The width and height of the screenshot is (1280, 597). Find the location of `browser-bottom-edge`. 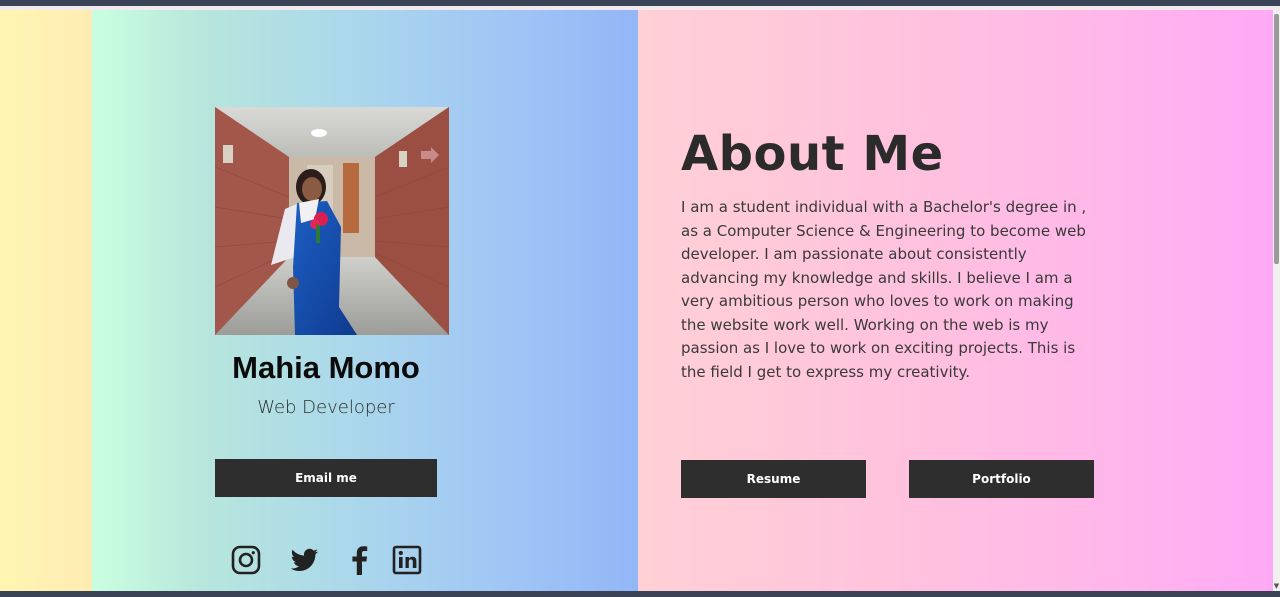

browser-bottom-edge is located at coordinates (640, 594).